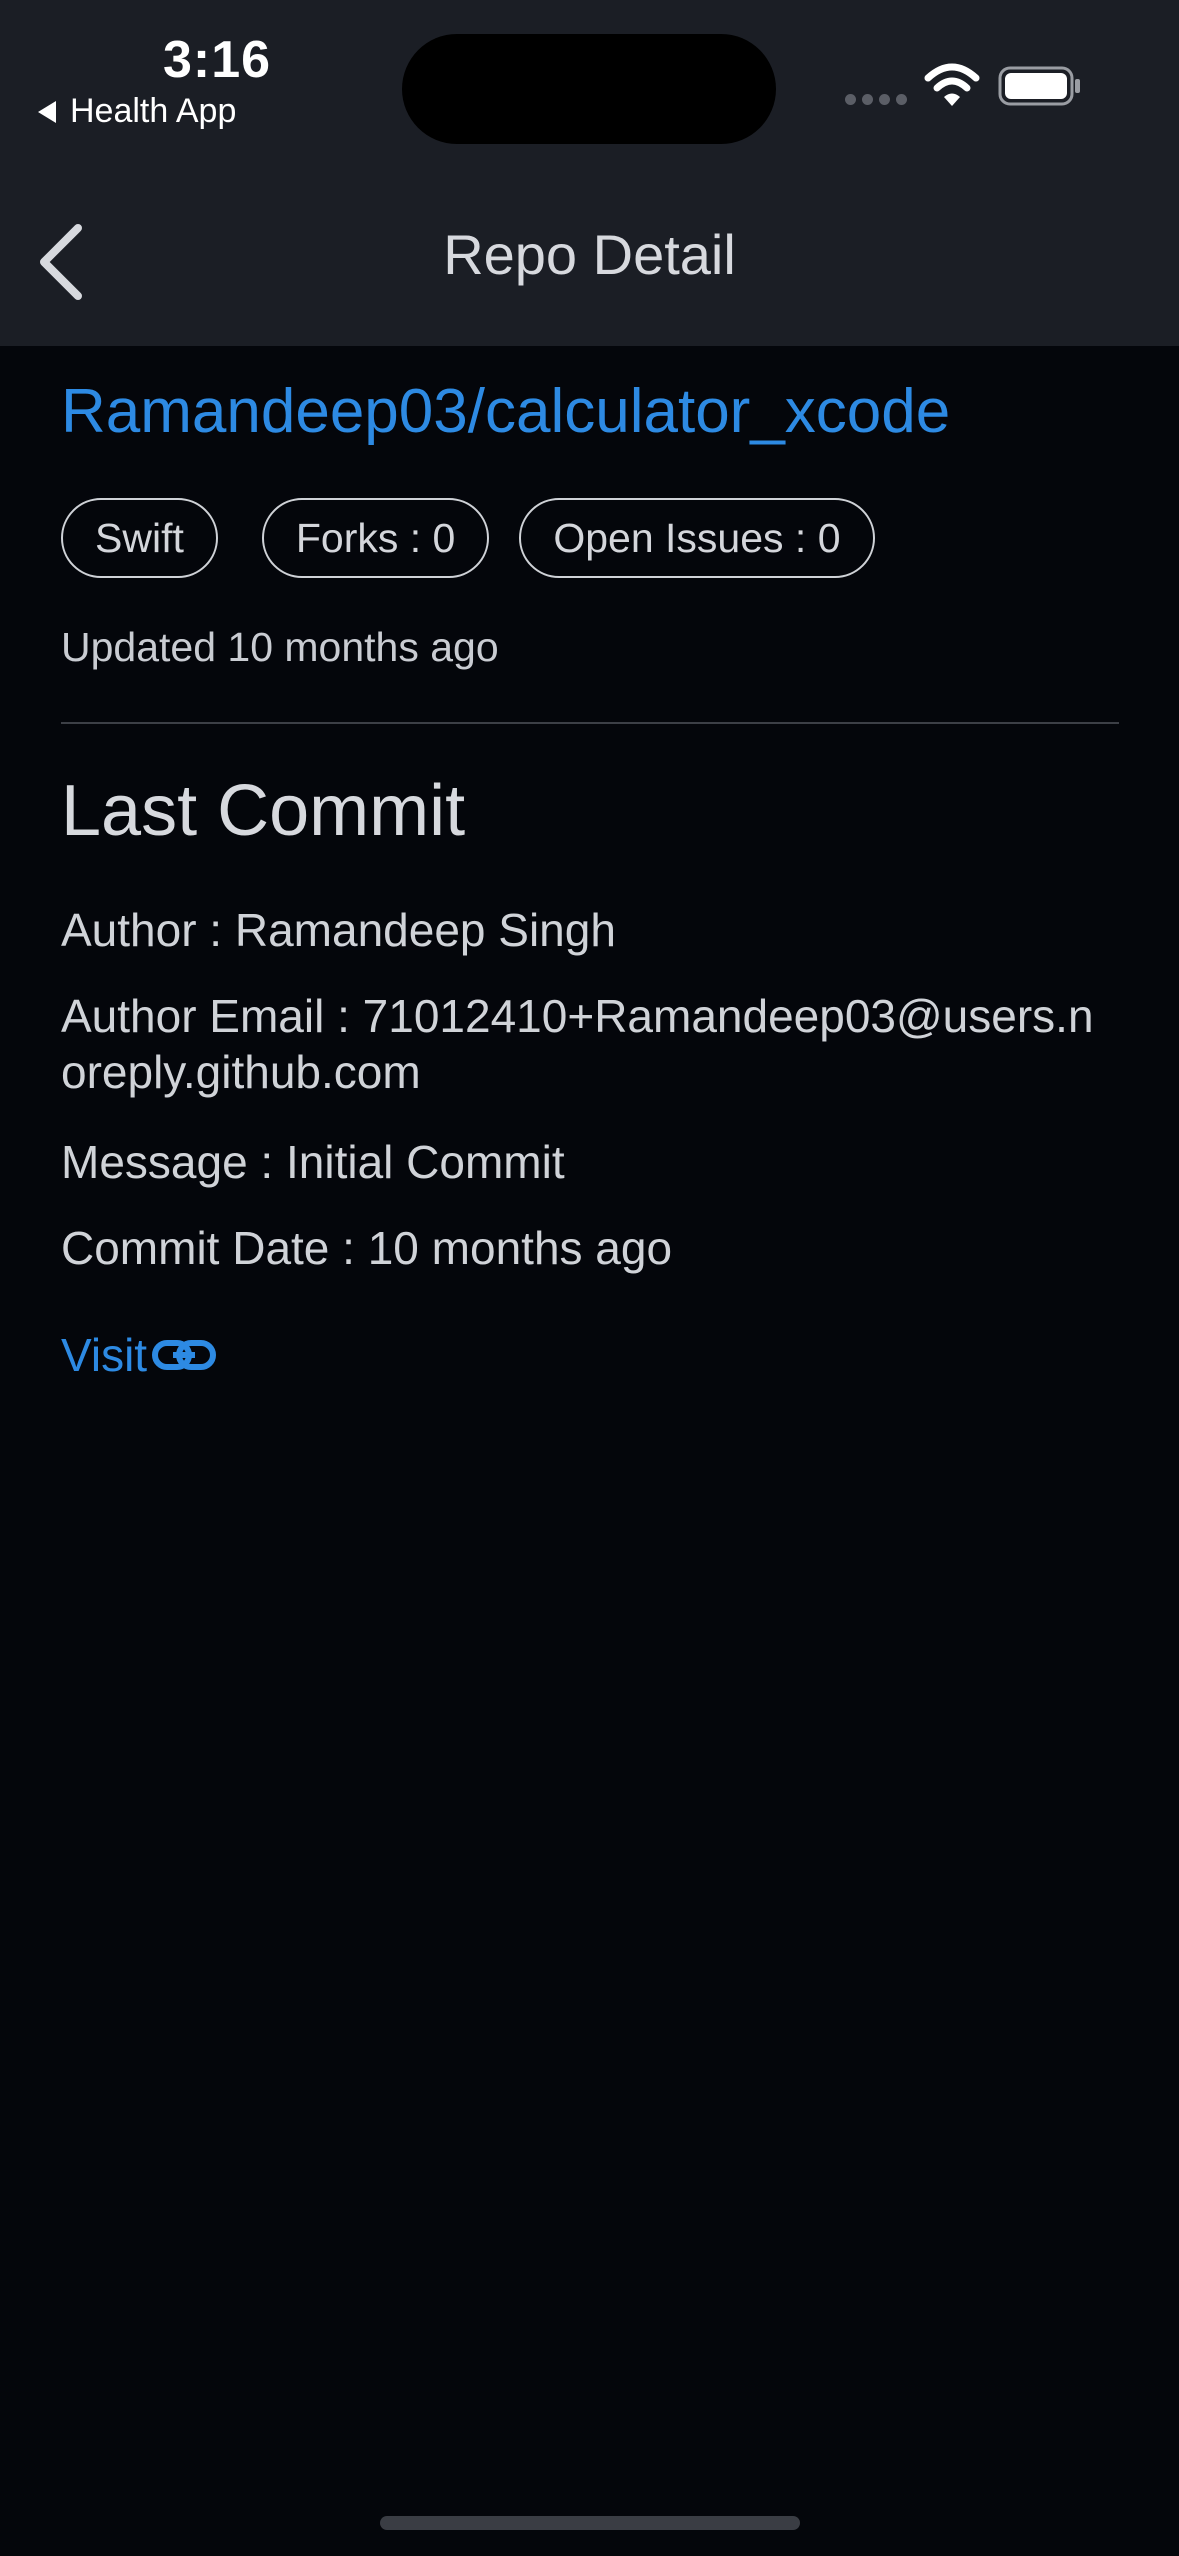  Describe the element at coordinates (104, 1355) in the screenshot. I see `visit-label: Visit` at that location.